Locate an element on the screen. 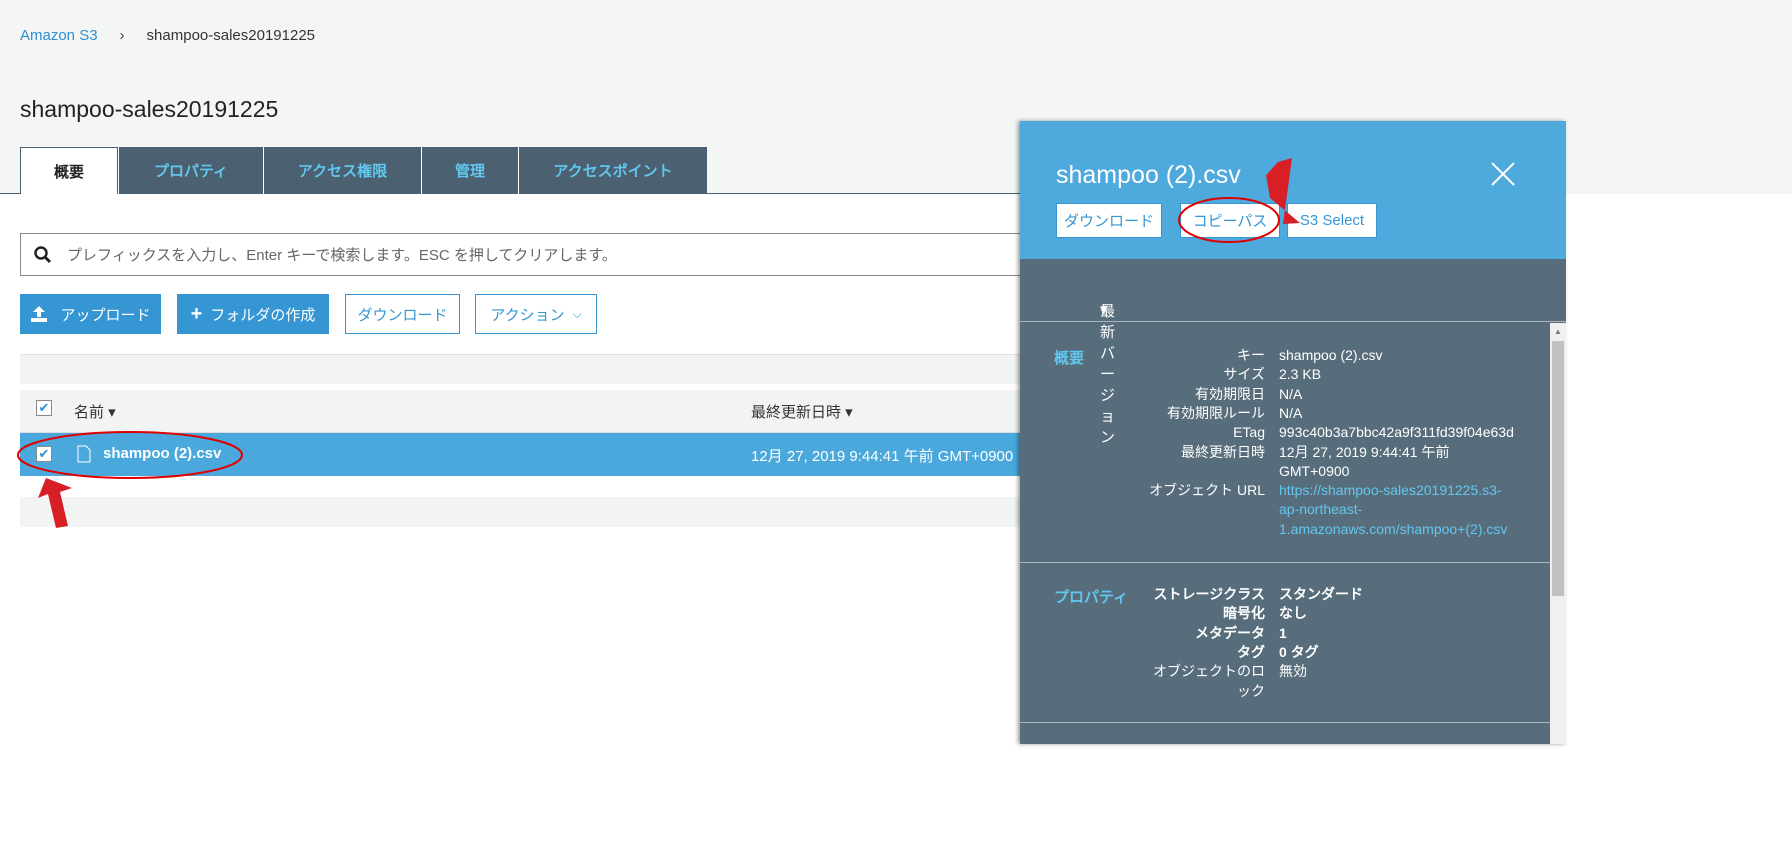 The image size is (1792, 852). create-folder-label: フォルダの作成 is located at coordinates (263, 315).